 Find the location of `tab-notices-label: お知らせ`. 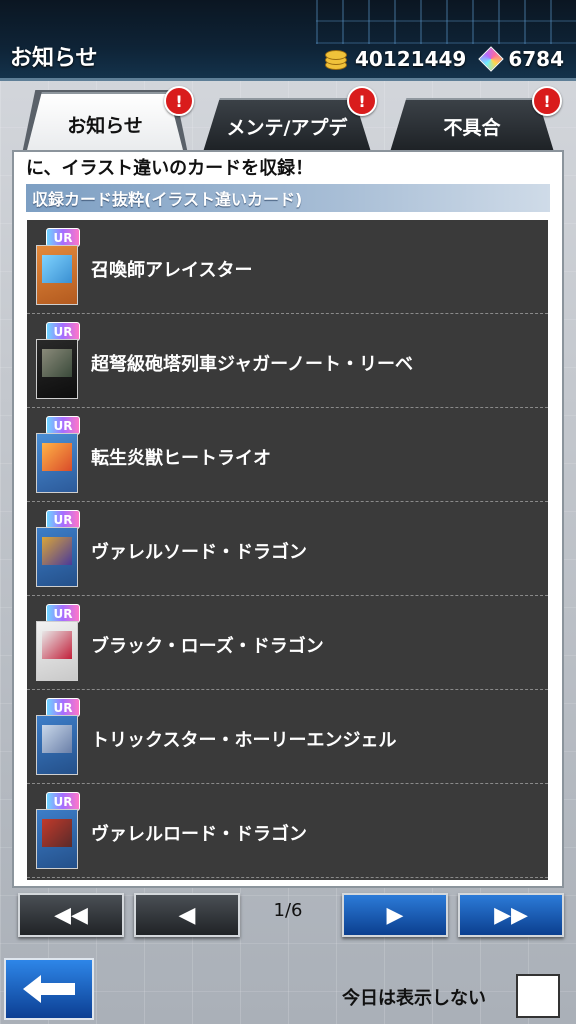

tab-notices-label: お知らせ is located at coordinates (105, 125).